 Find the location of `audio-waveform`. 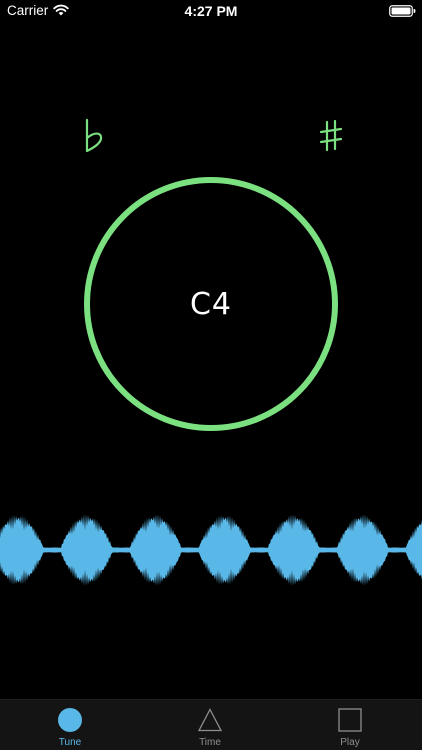

audio-waveform is located at coordinates (211, 550).